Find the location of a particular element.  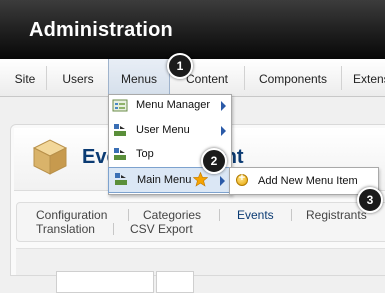

menu-manager-icon is located at coordinates (120, 105).